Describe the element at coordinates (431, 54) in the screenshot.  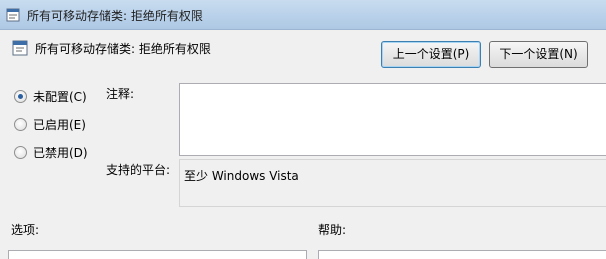
I see `previous-setting-button: 上一个设置(P)` at that location.